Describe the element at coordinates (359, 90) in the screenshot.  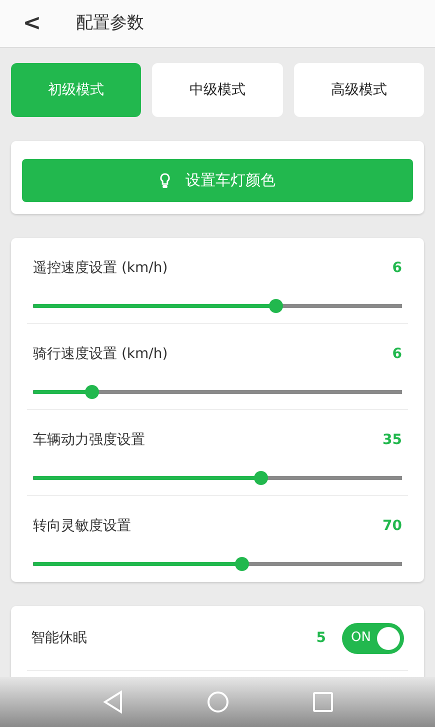
I see `mode-tab: 高级模式` at that location.